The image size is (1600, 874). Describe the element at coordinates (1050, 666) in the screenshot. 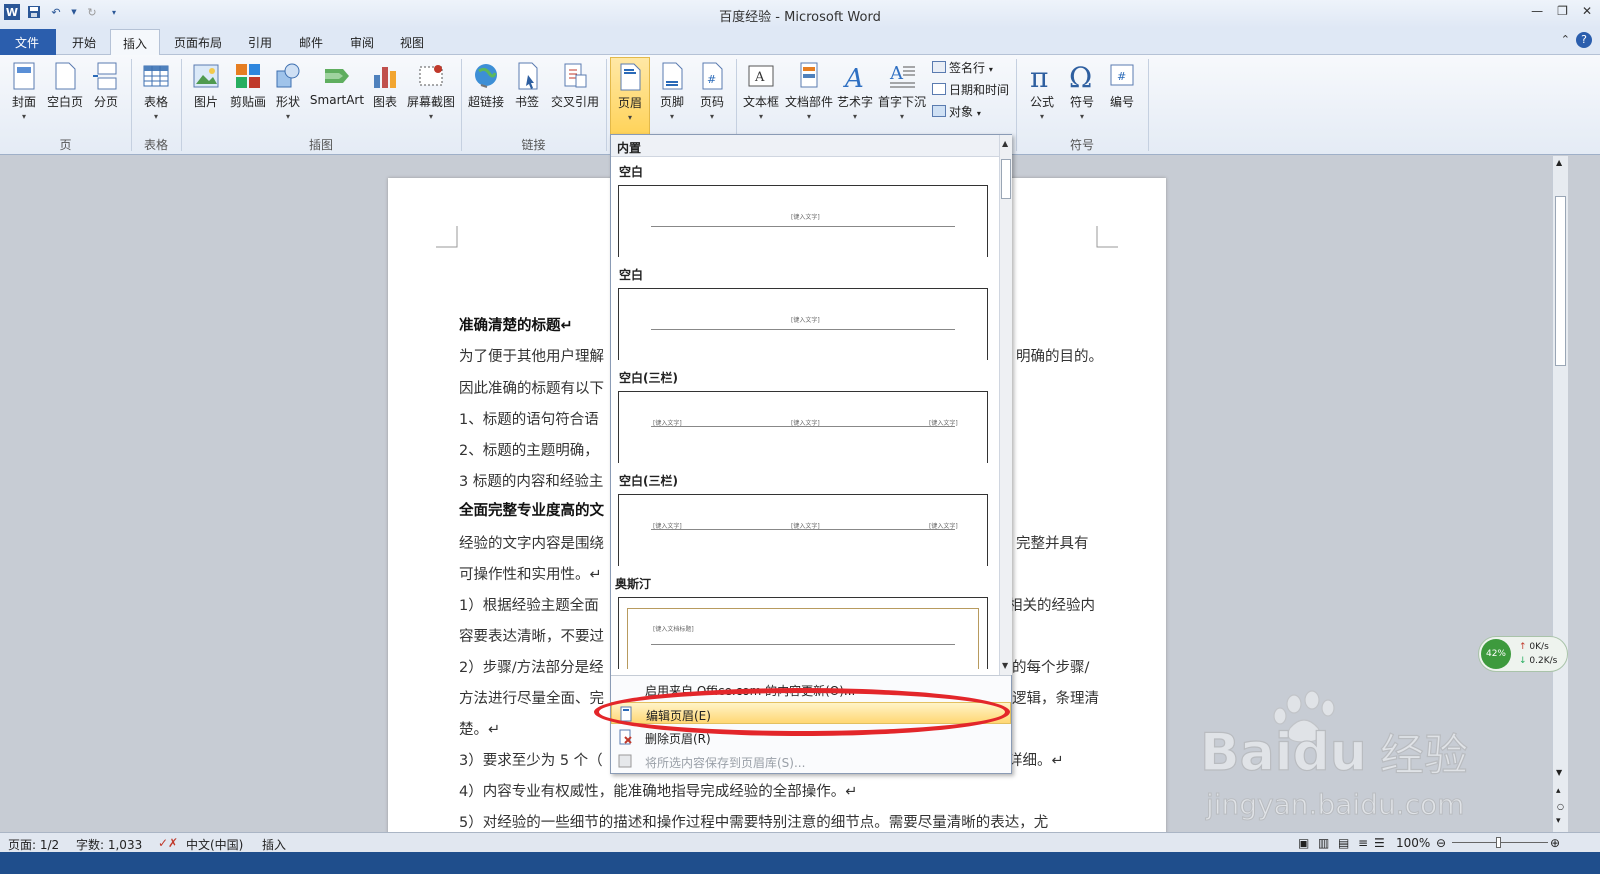

I see `doc-line-fragment: 的每个步骤/` at that location.